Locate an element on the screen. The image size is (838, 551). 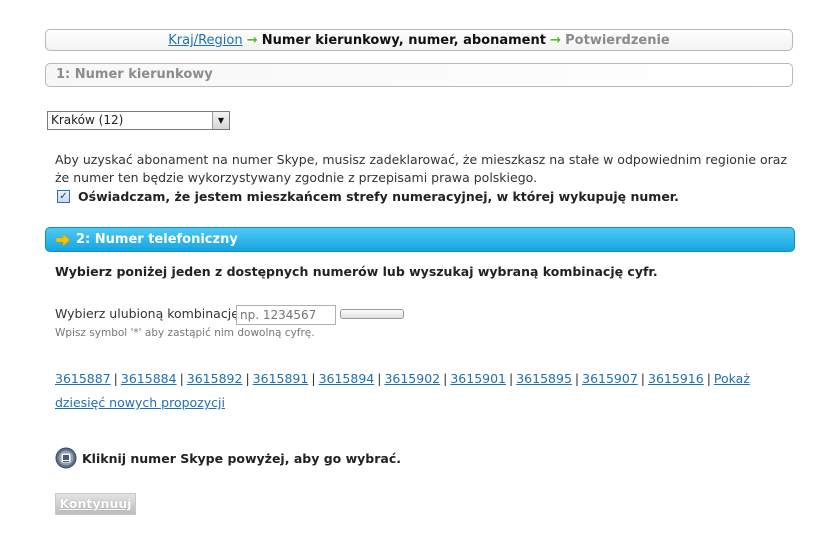
arrow-right-icon is located at coordinates (63, 239).